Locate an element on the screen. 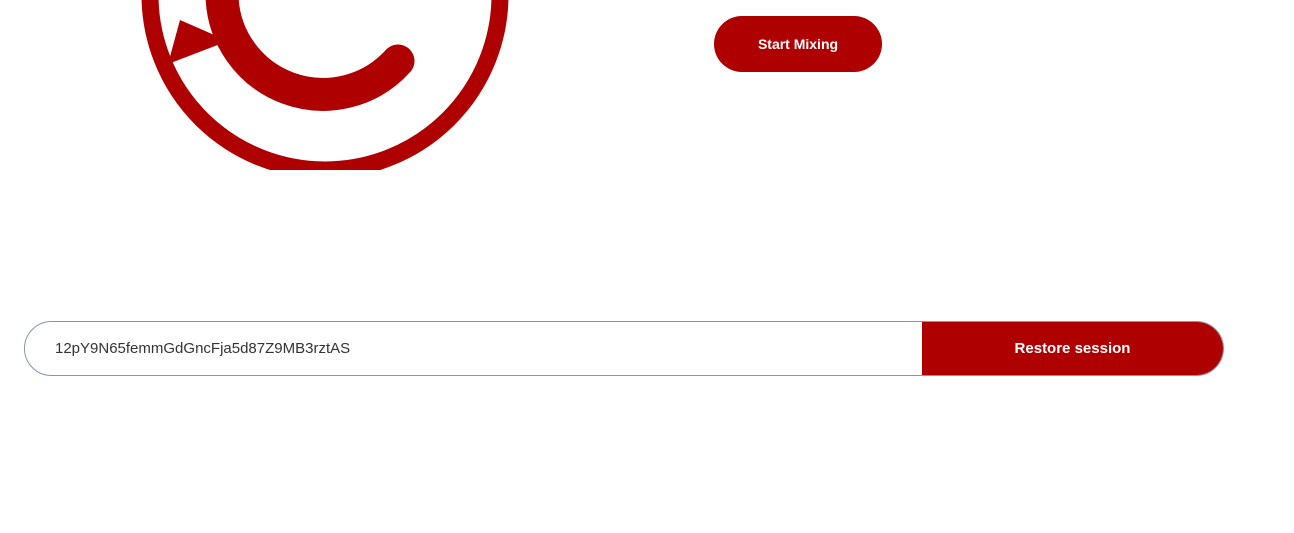 The image size is (1294, 533). session-code-input is located at coordinates (473, 348).